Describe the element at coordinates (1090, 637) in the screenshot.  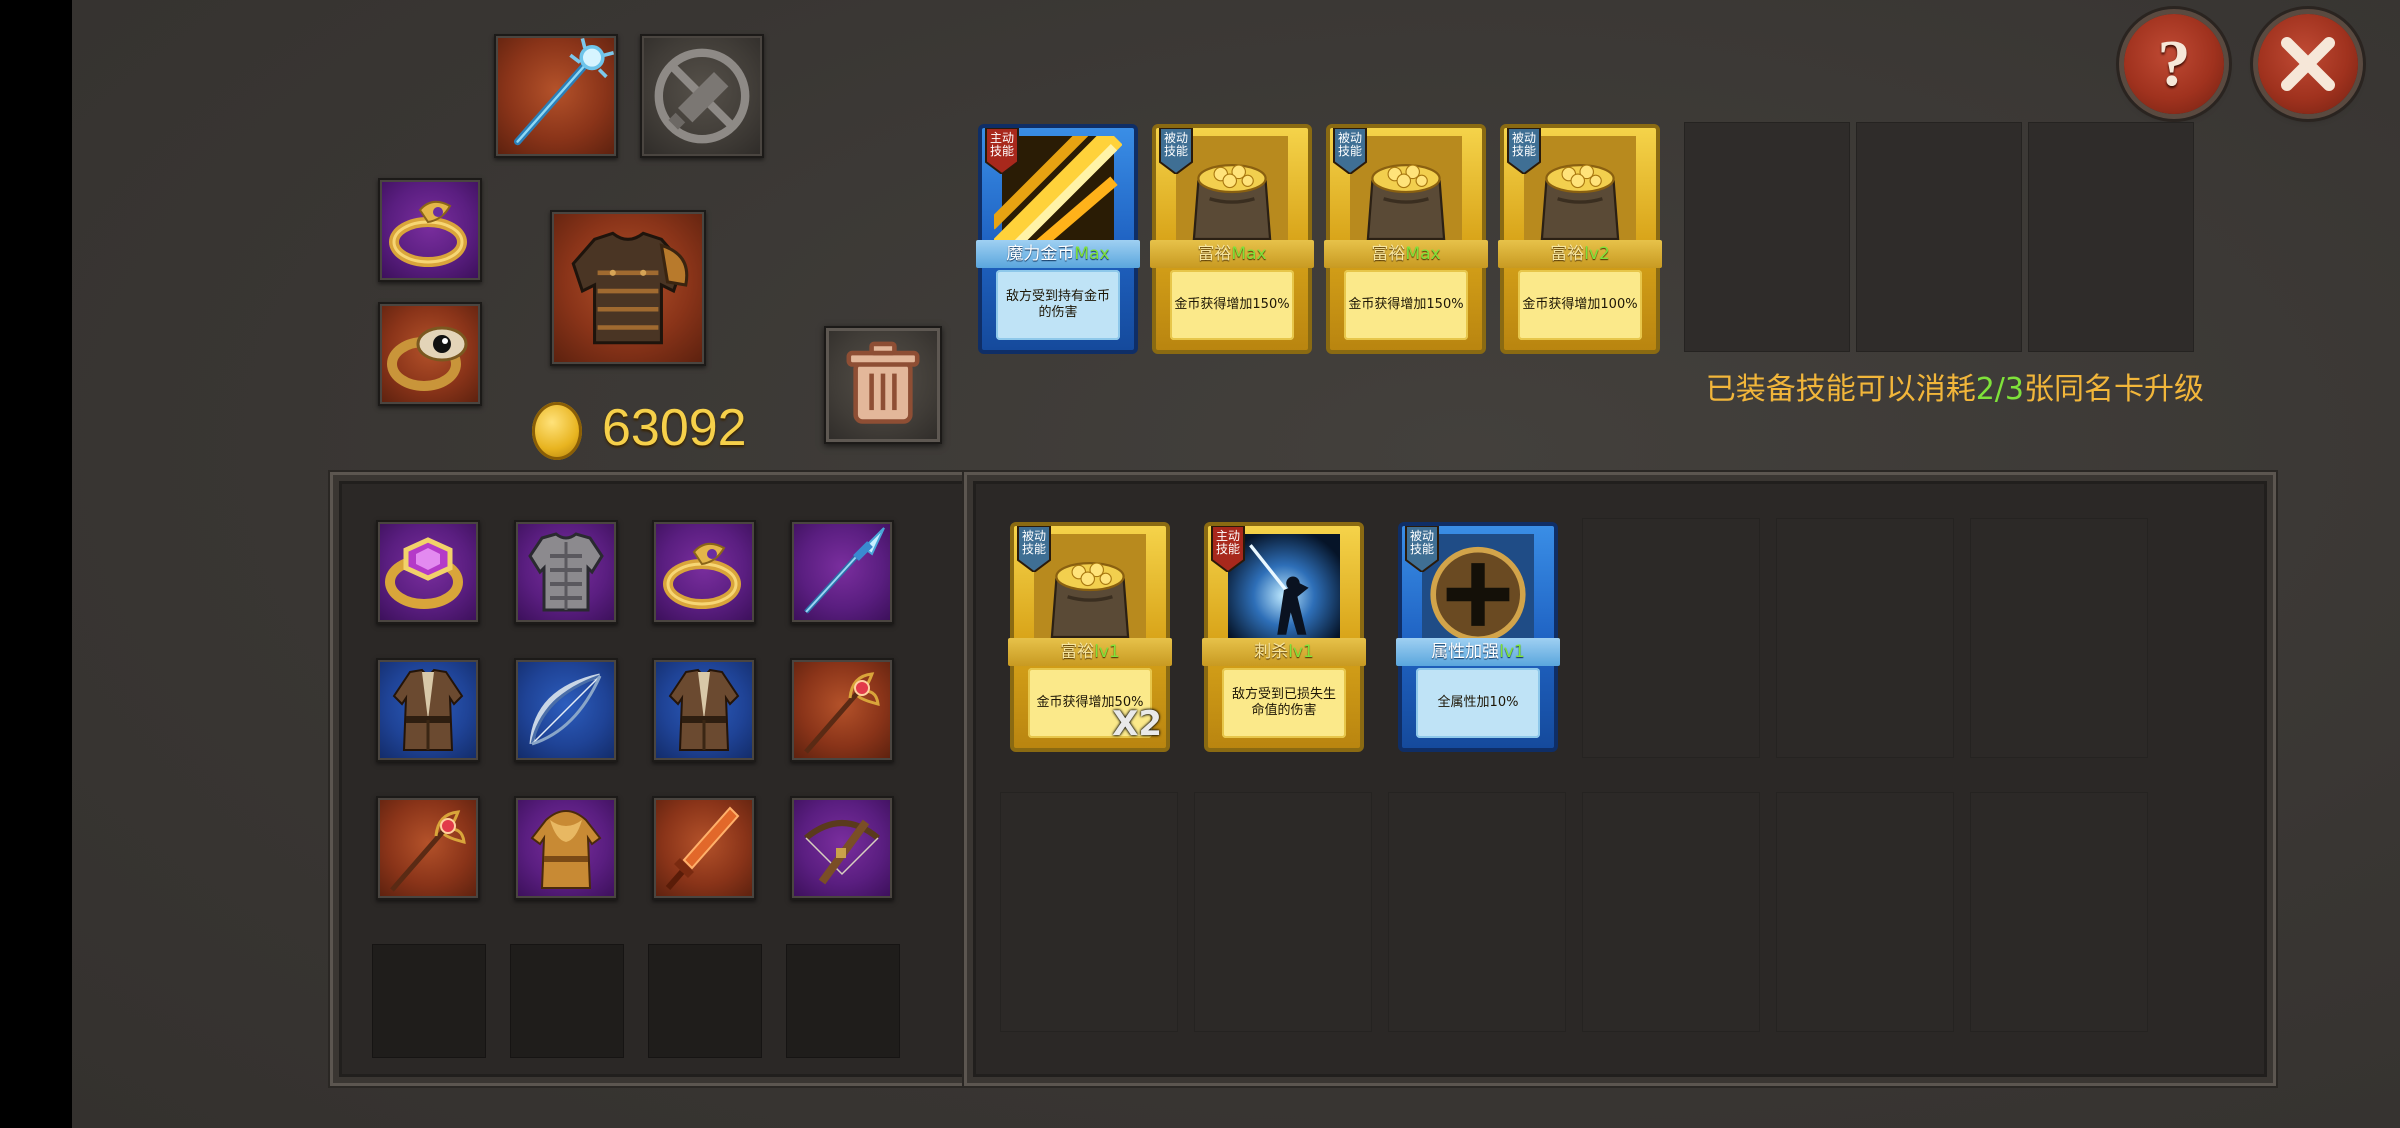
I see `collection-skill-card: 被动 技能 富裕lv1 金币获得增加50% X2` at that location.